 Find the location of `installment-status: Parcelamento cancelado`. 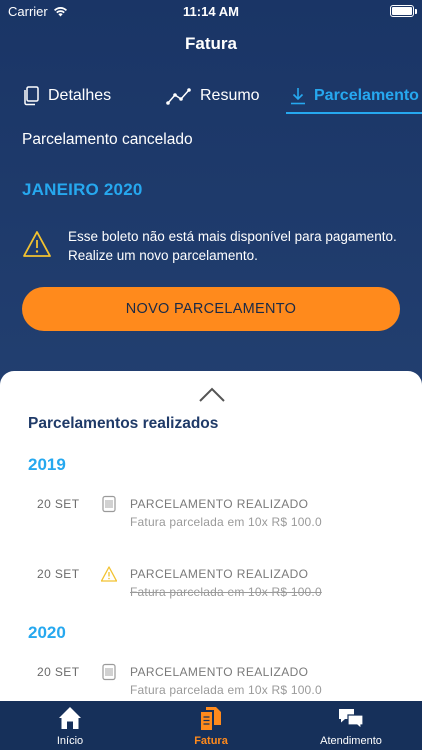

installment-status: Parcelamento cancelado is located at coordinates (107, 139).